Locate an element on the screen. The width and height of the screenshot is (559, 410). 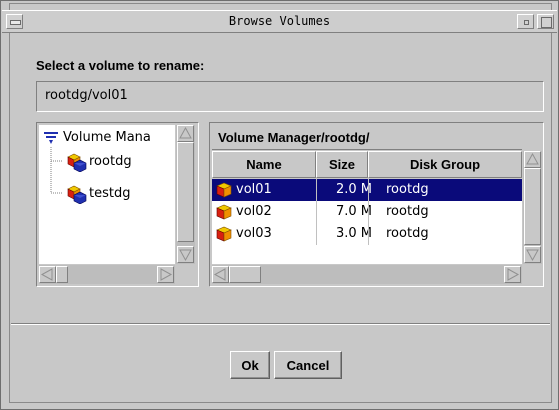
column-header-size: Size is located at coordinates (342, 164).